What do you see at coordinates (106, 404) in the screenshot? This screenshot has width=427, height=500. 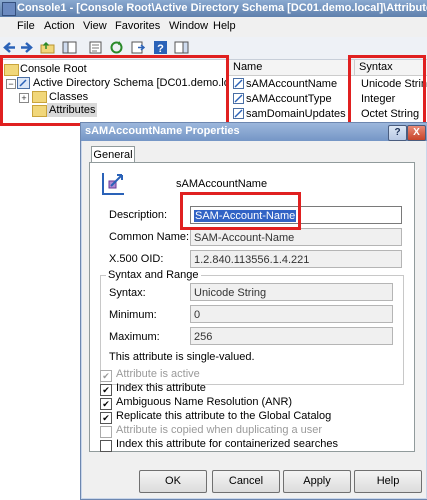 I see `anr-checkbox: ✔` at bounding box center [106, 404].